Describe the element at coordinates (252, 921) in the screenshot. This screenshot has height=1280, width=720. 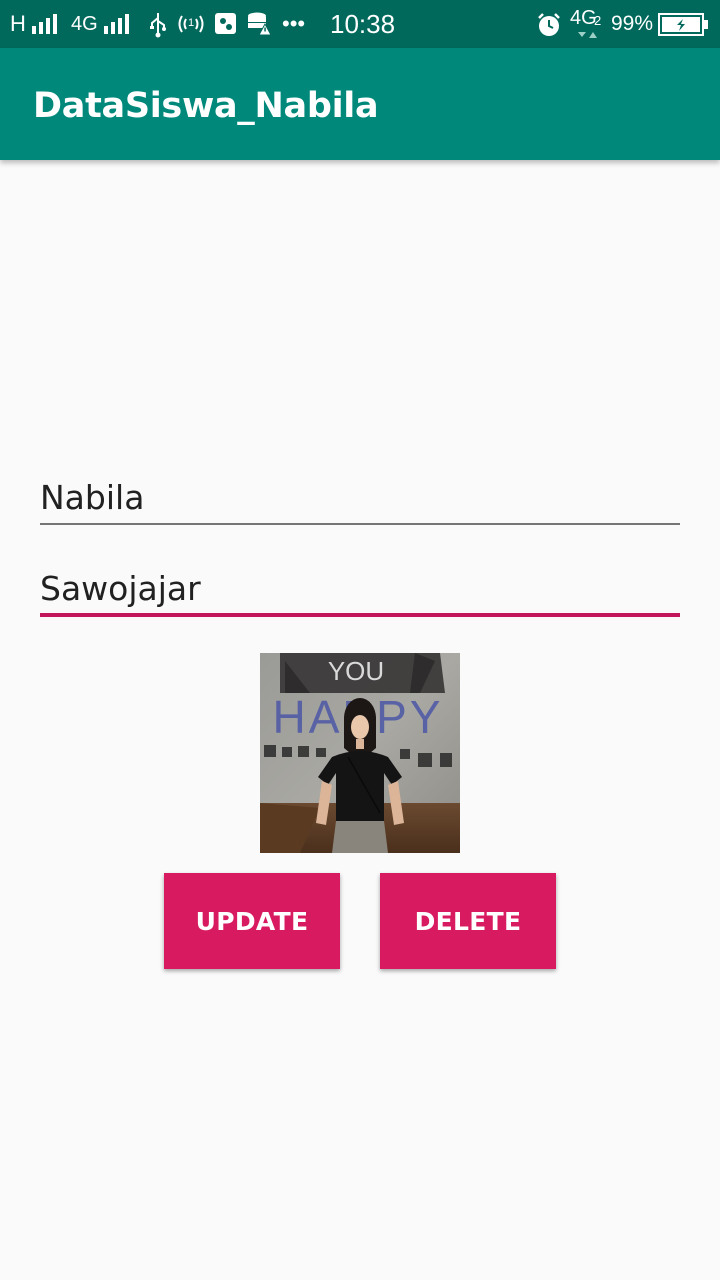
I see `update-button: UPDATE` at that location.